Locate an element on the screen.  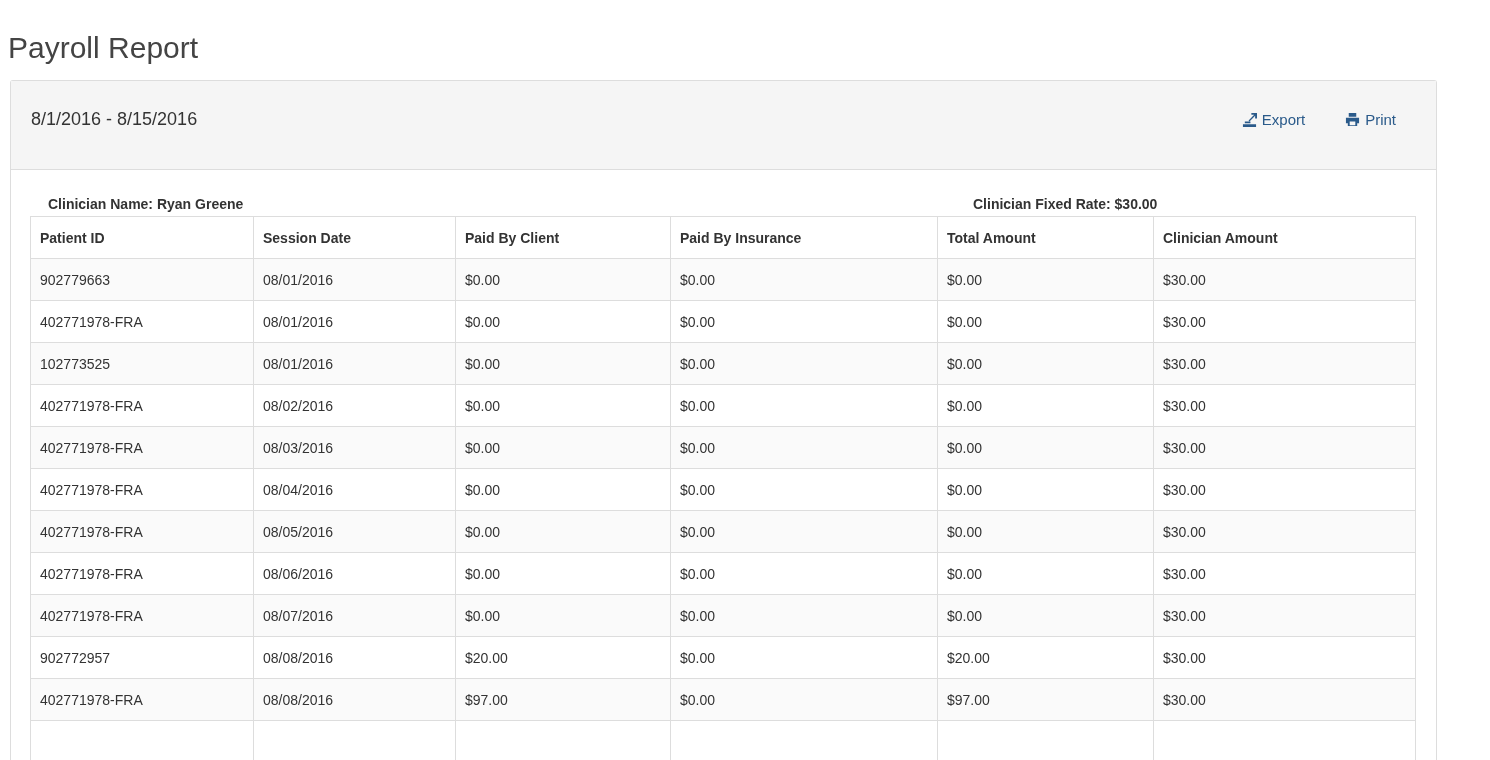
clinician-name: Clinician Name: Ryan Greene is located at coordinates (145, 204).